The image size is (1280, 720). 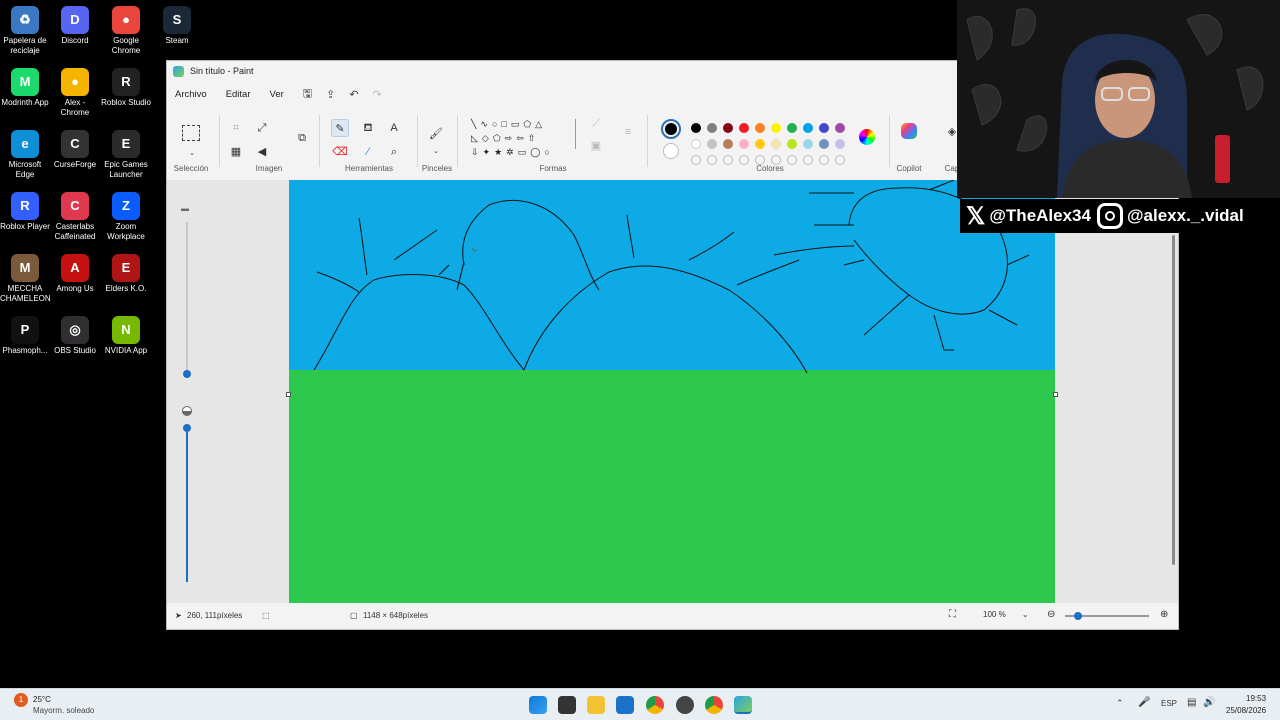 What do you see at coordinates (655, 705) in the screenshot?
I see `chrome-icon` at bounding box center [655, 705].